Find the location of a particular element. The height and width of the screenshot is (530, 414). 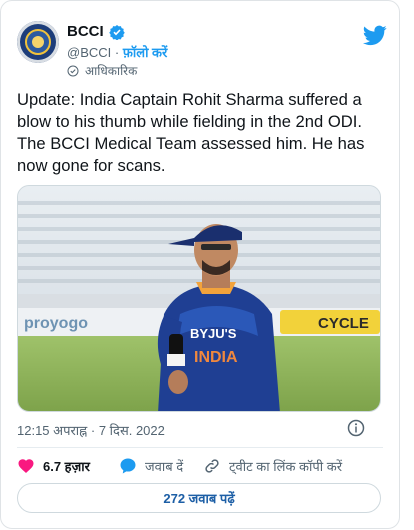

copy-link-label: ट्वीट का लिंक कॉपी करें is located at coordinates (286, 466).